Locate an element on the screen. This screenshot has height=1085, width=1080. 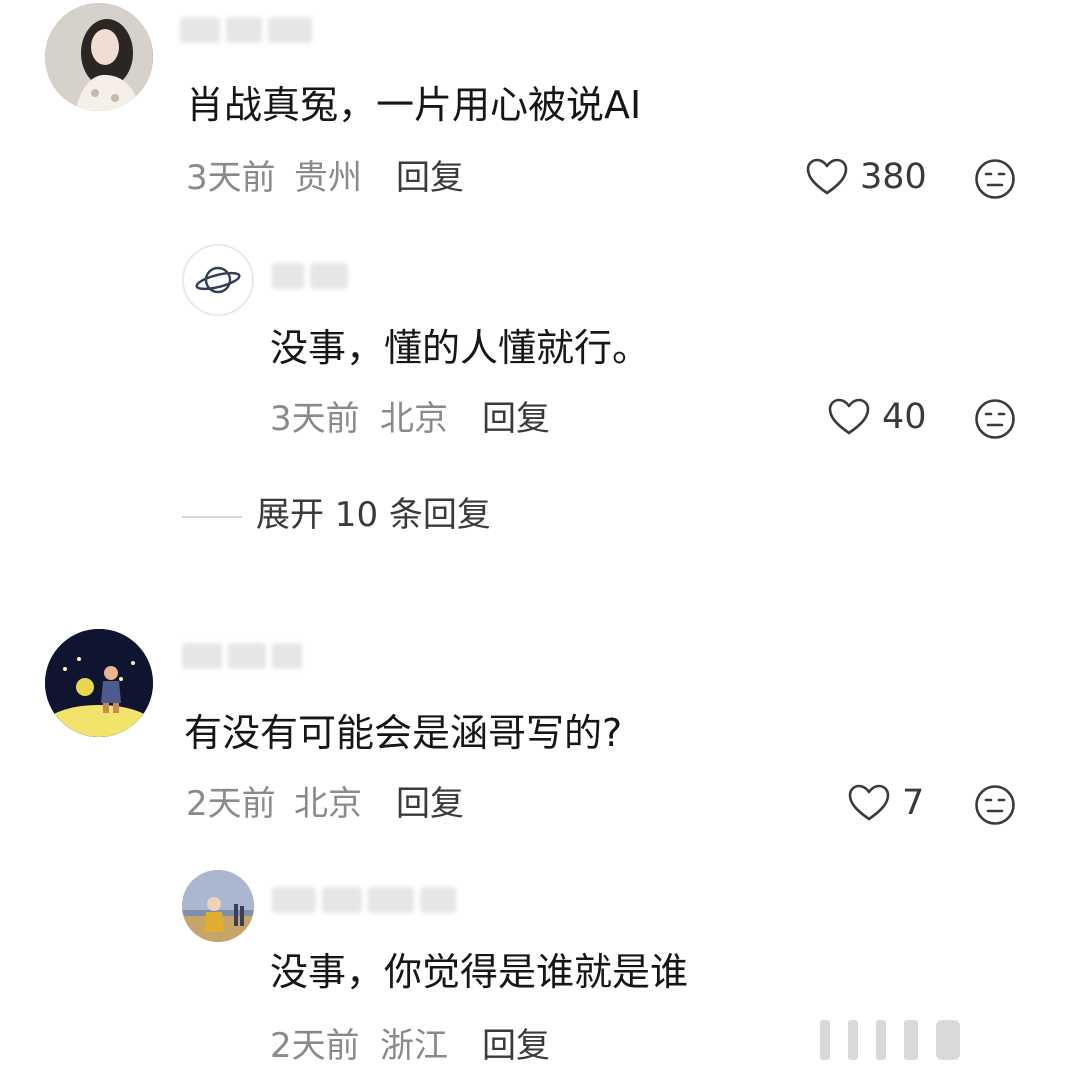
comment-text: 有没有可能会是涵哥写的? is located at coordinates (403, 733).